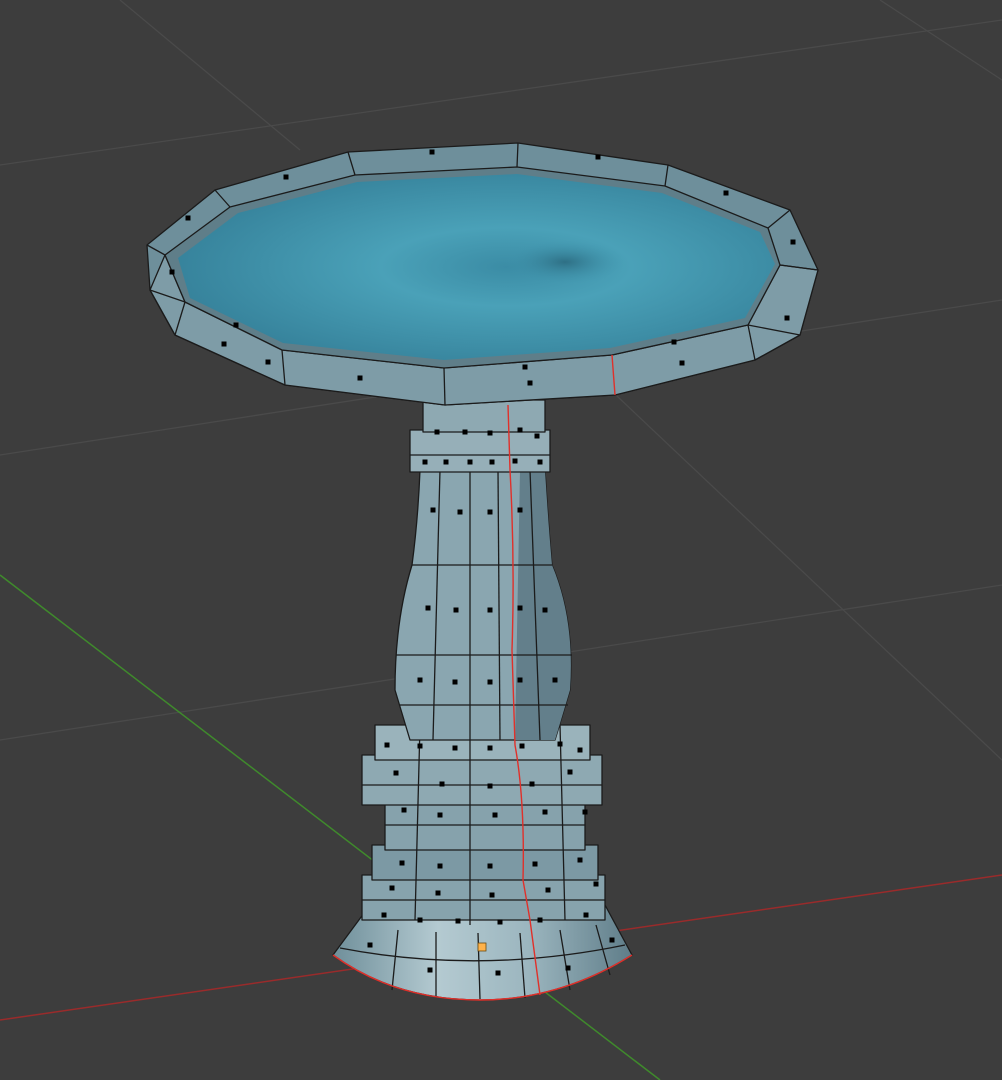 The width and height of the screenshot is (1002, 1080). I want to click on collar-upper, so click(480, 451).